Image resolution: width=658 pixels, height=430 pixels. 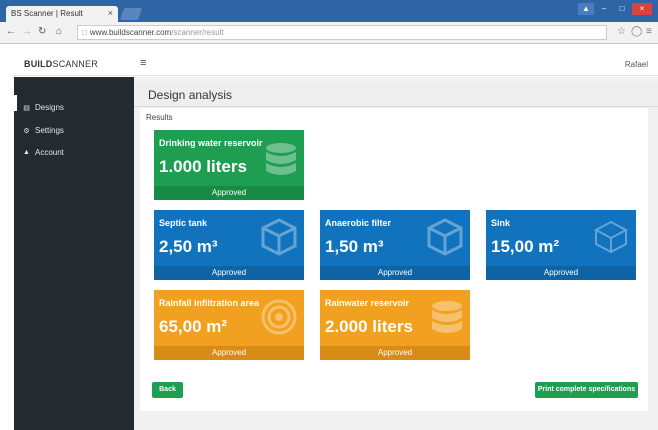 What do you see at coordinates (47, 13) in the screenshot?
I see `tab-title: BS Scanner | Result` at bounding box center [47, 13].